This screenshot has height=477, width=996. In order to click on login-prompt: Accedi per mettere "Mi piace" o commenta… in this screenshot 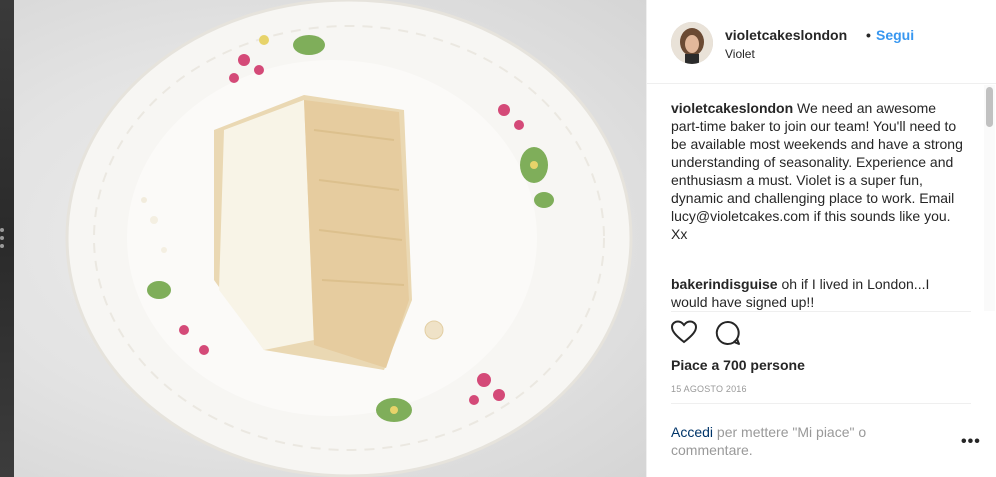, I will do `click(801, 441)`.